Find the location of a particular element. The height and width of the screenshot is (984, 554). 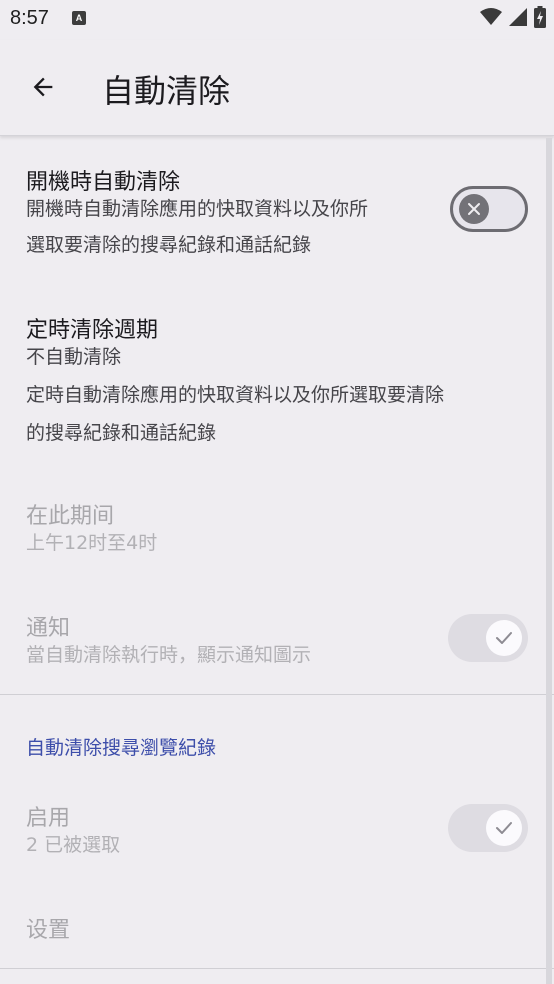

status-time: 8:57 is located at coordinates (29, 18).